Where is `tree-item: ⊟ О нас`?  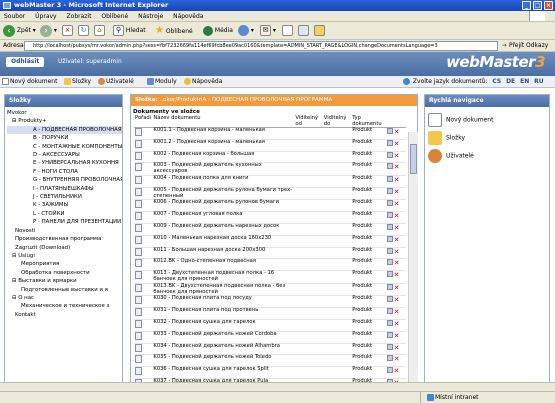
tree-item: ⊟ О нас is located at coordinates (64, 298).